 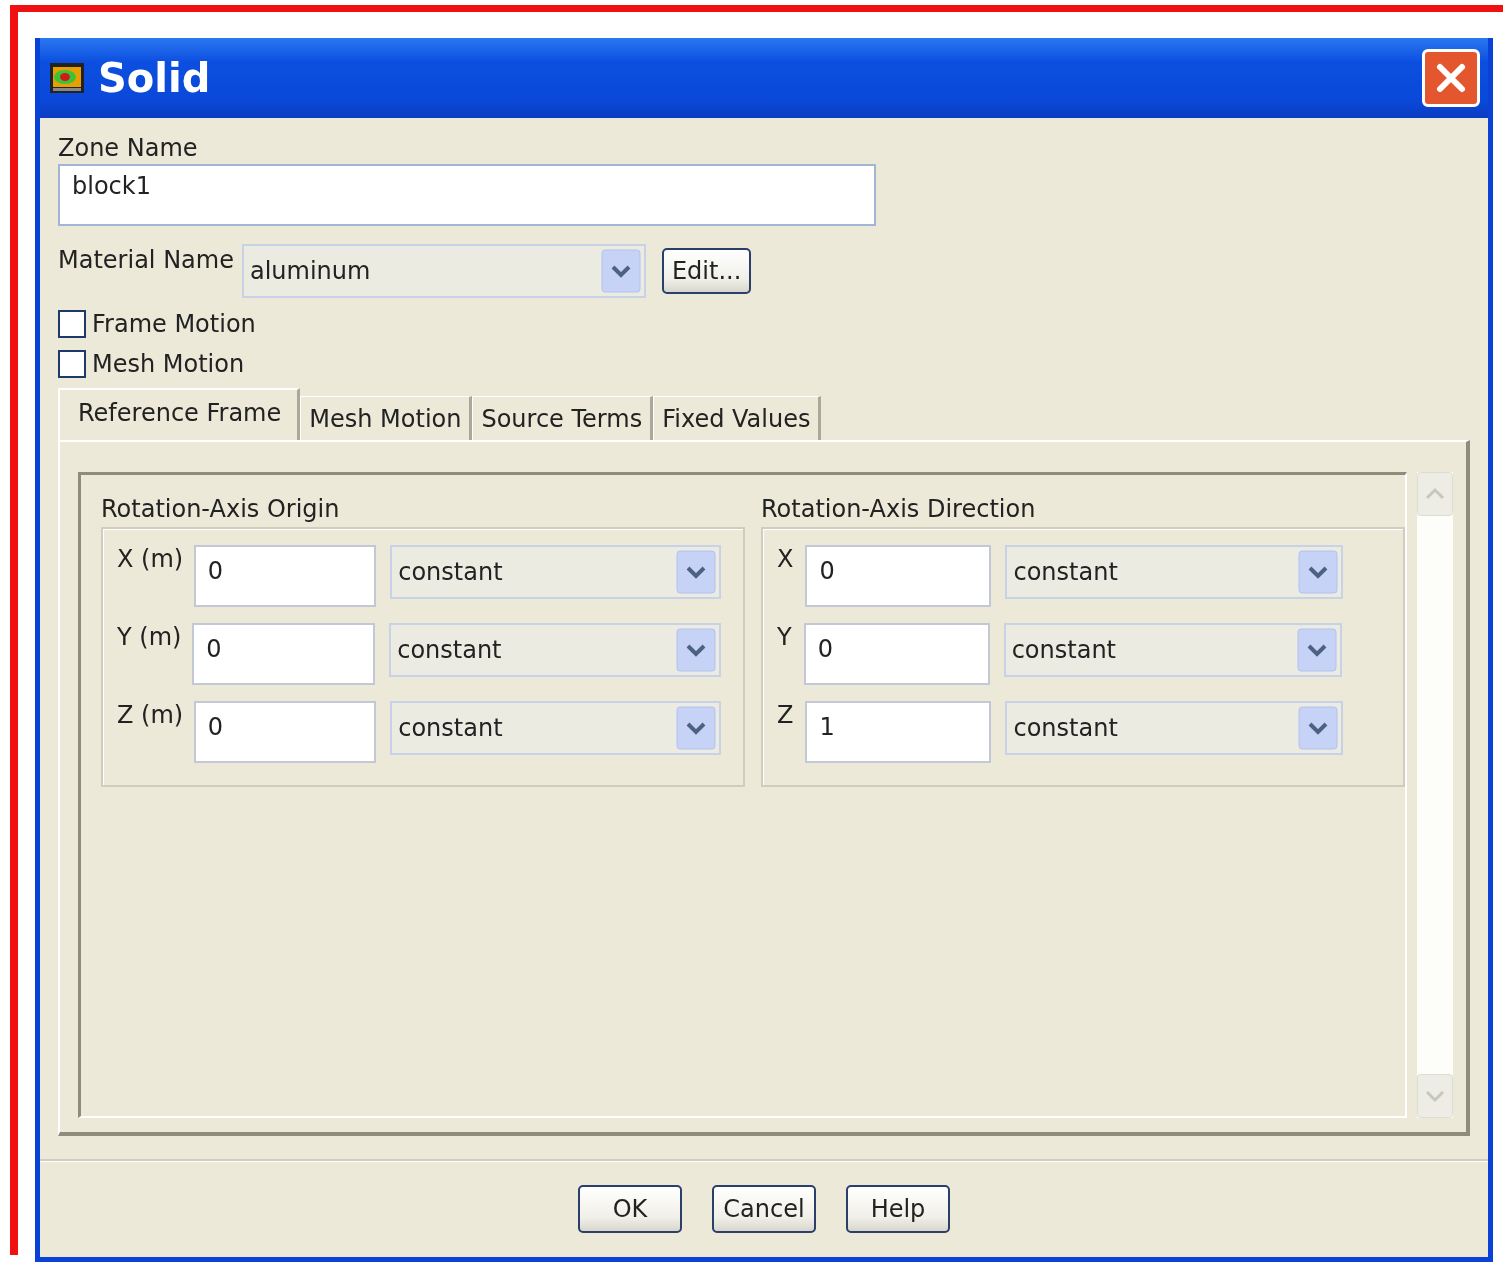 What do you see at coordinates (168, 364) in the screenshot?
I see `checkbox-label: Mesh Motion` at bounding box center [168, 364].